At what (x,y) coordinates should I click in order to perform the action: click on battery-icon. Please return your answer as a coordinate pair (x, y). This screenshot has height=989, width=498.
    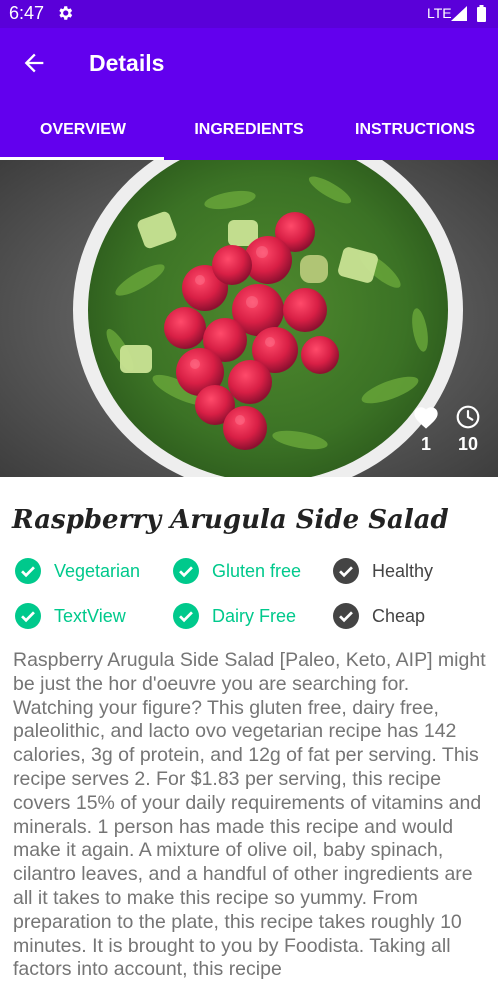
    Looking at the image, I should click on (481, 13).